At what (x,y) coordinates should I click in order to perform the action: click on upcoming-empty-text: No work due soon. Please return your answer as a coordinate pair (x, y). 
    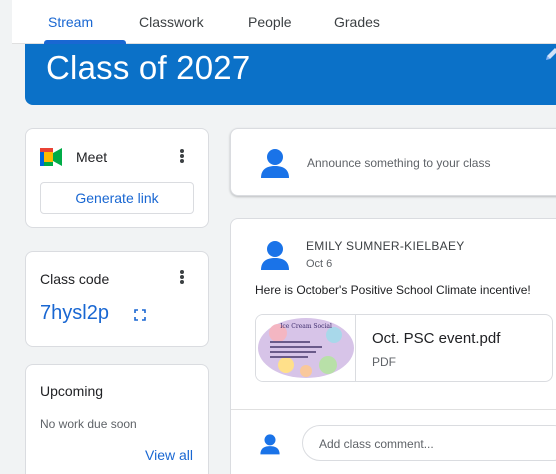
    Looking at the image, I should click on (88, 424).